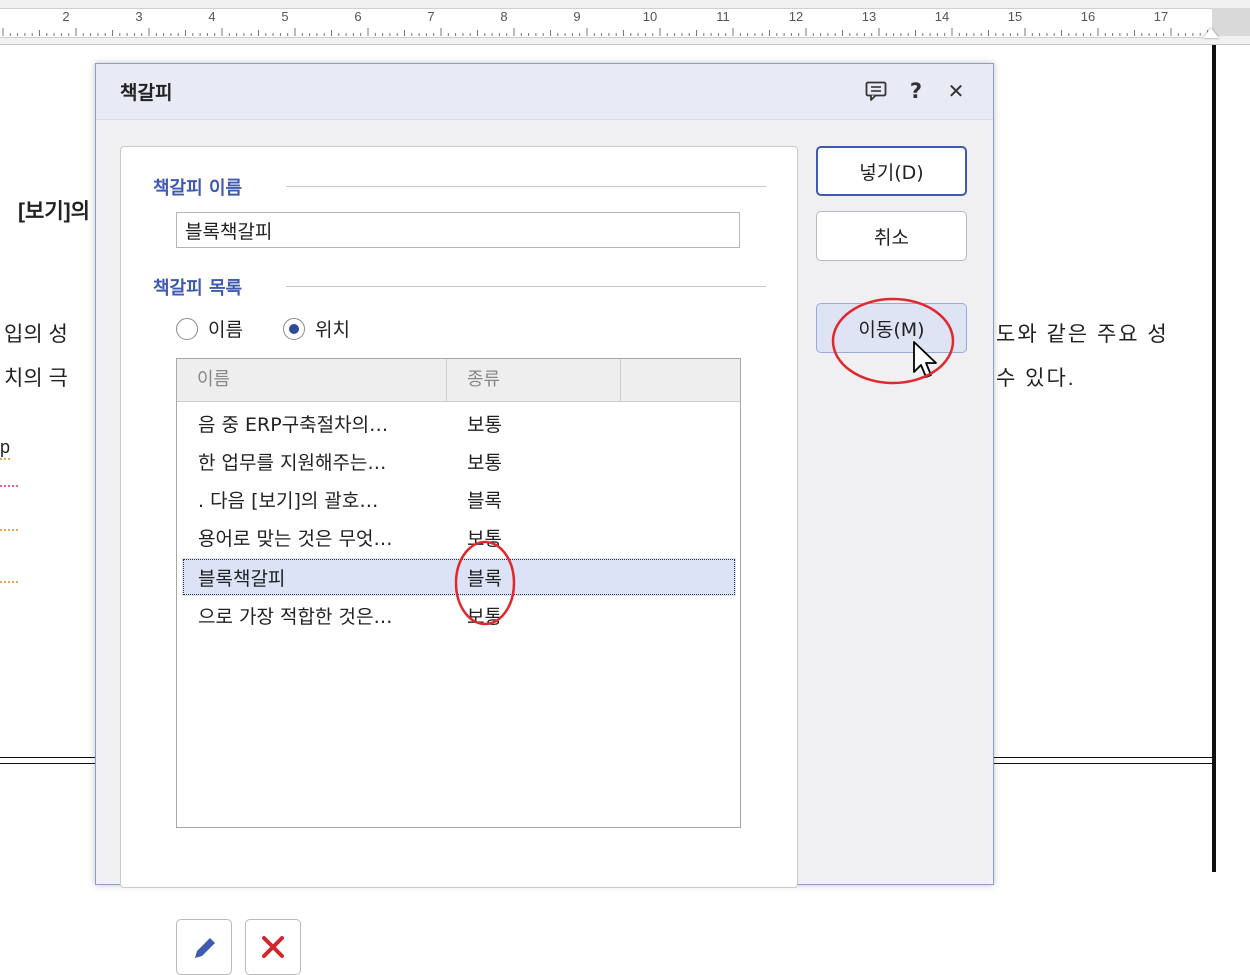 This screenshot has height=975, width=1250. Describe the element at coordinates (458, 230) in the screenshot. I see `bookmark-name-input` at that location.